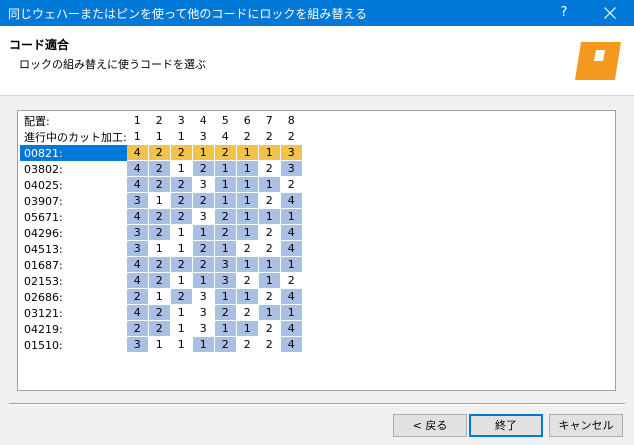 The image size is (634, 445). Describe the element at coordinates (181, 121) in the screenshot. I see `position-header: 3` at that location.